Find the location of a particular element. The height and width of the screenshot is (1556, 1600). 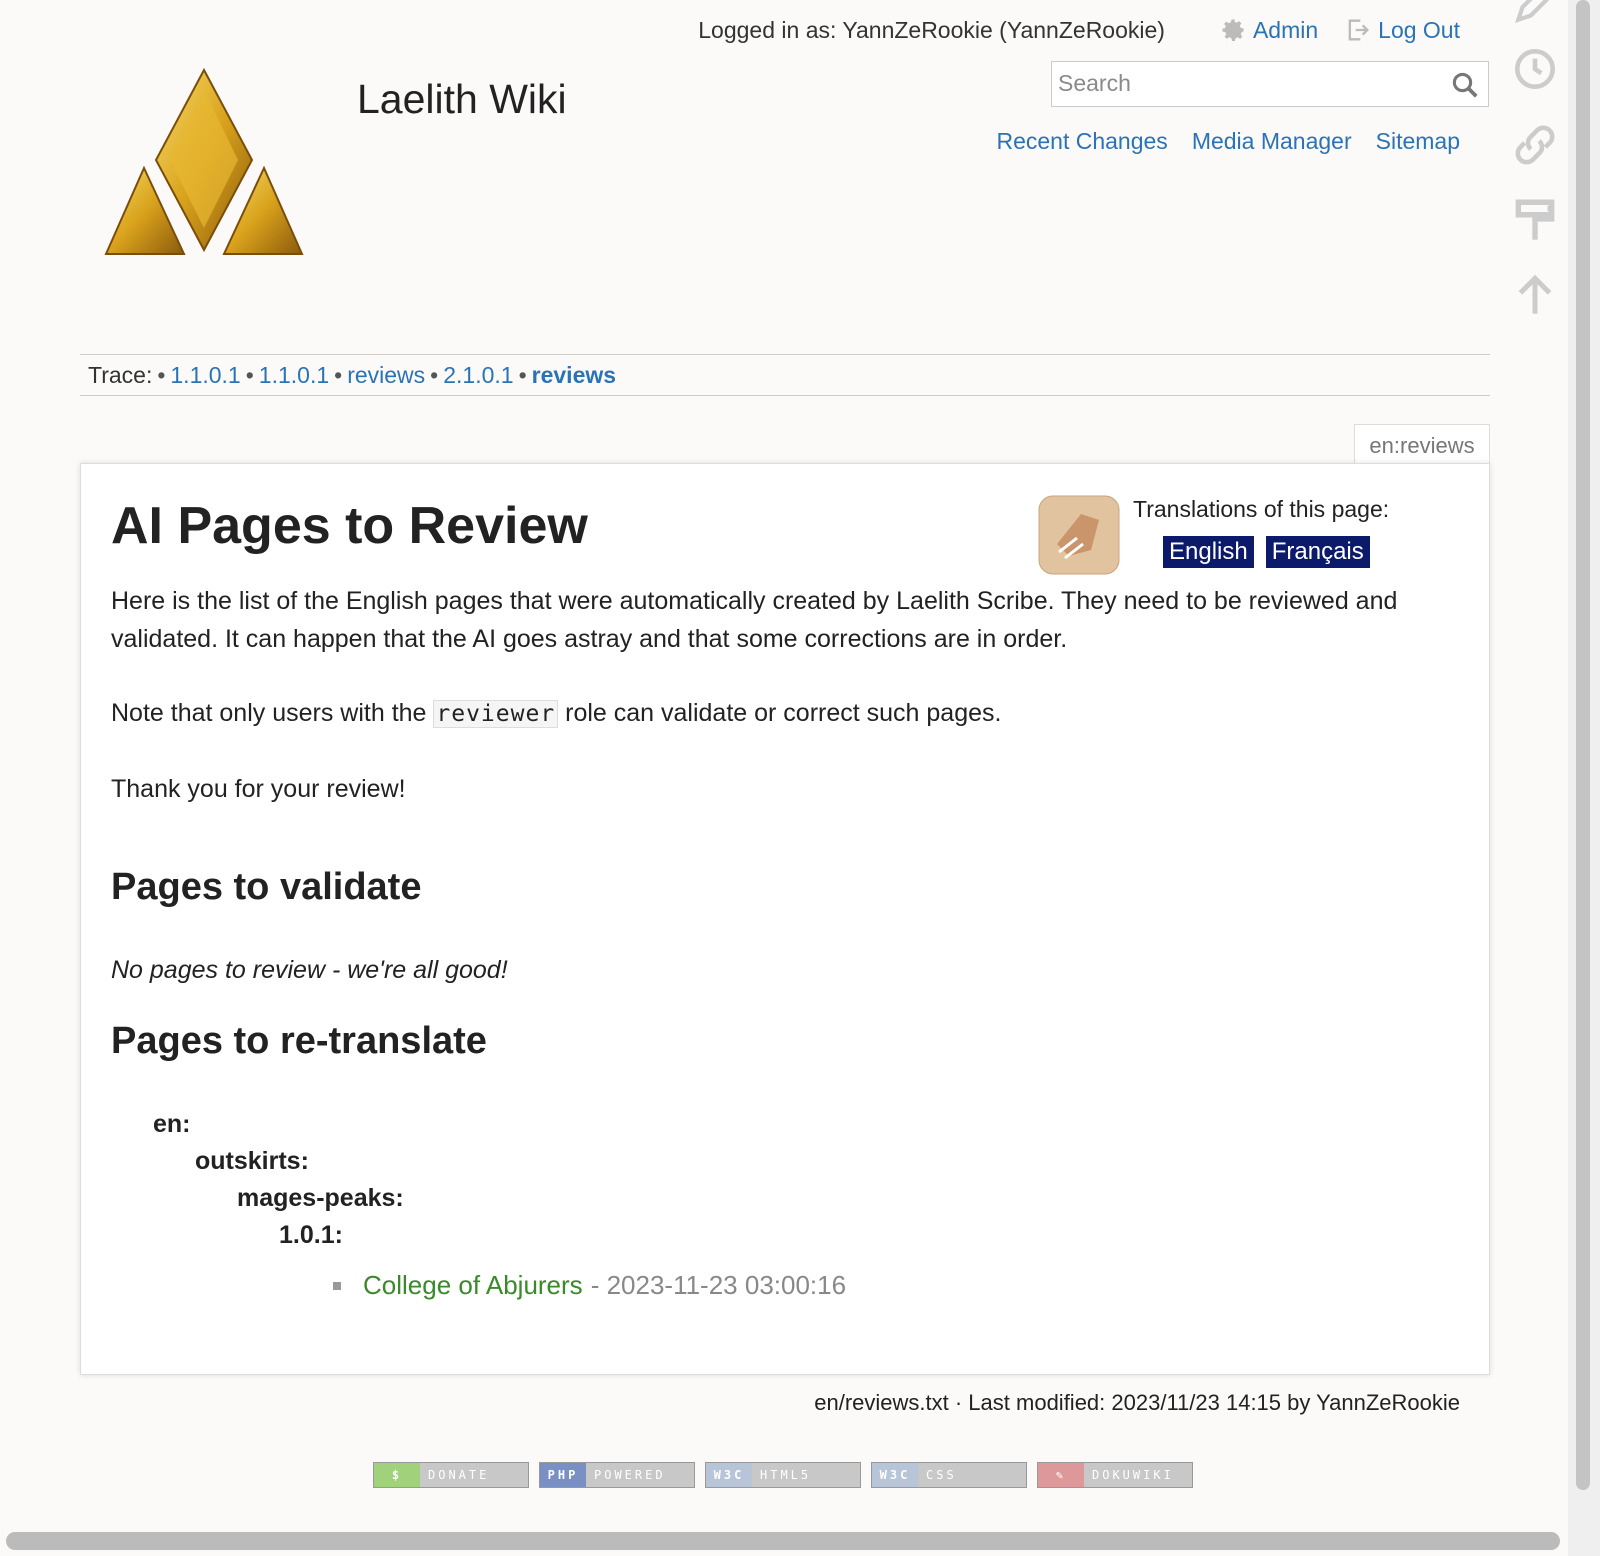

format-icon is located at coordinates (1535, 221).